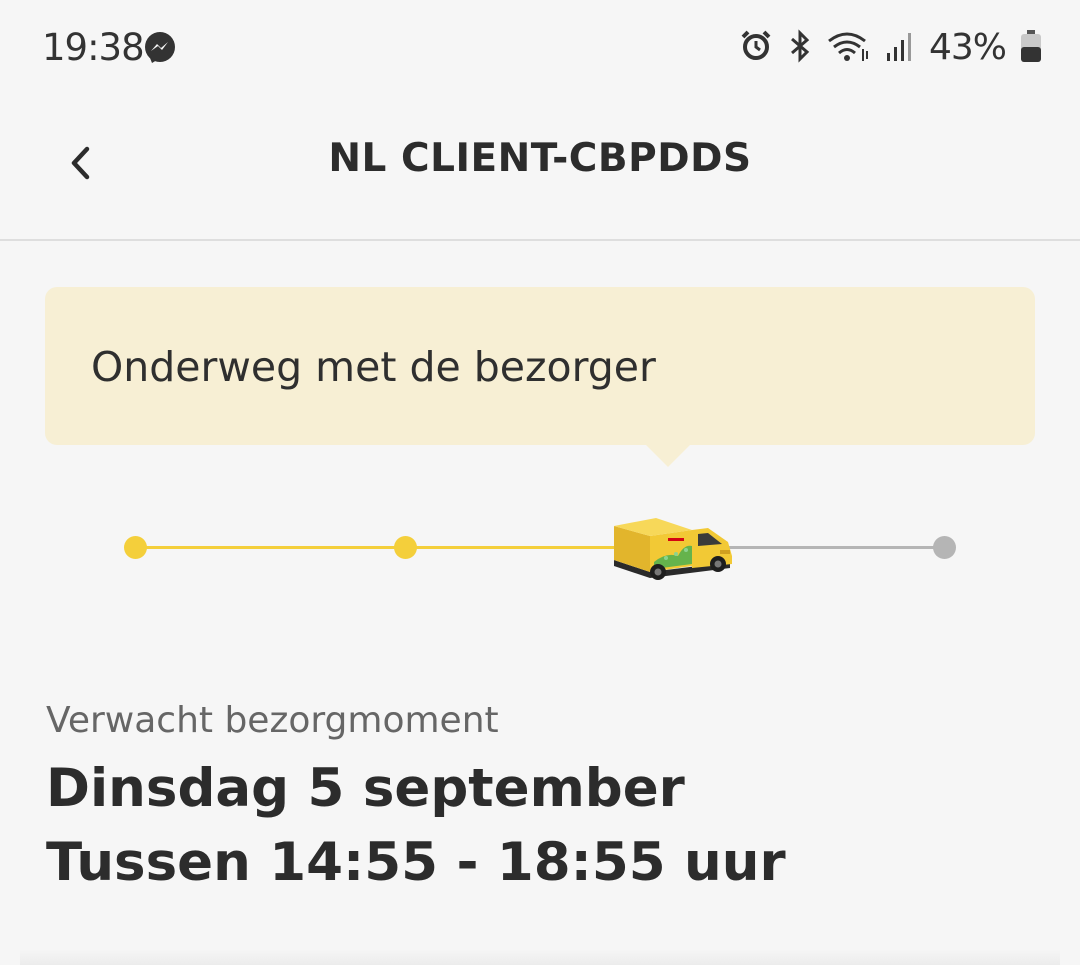 Image resolution: width=1080 pixels, height=965 pixels. I want to click on expected-delivery-date: Dinsdag 5 september, so click(365, 788).